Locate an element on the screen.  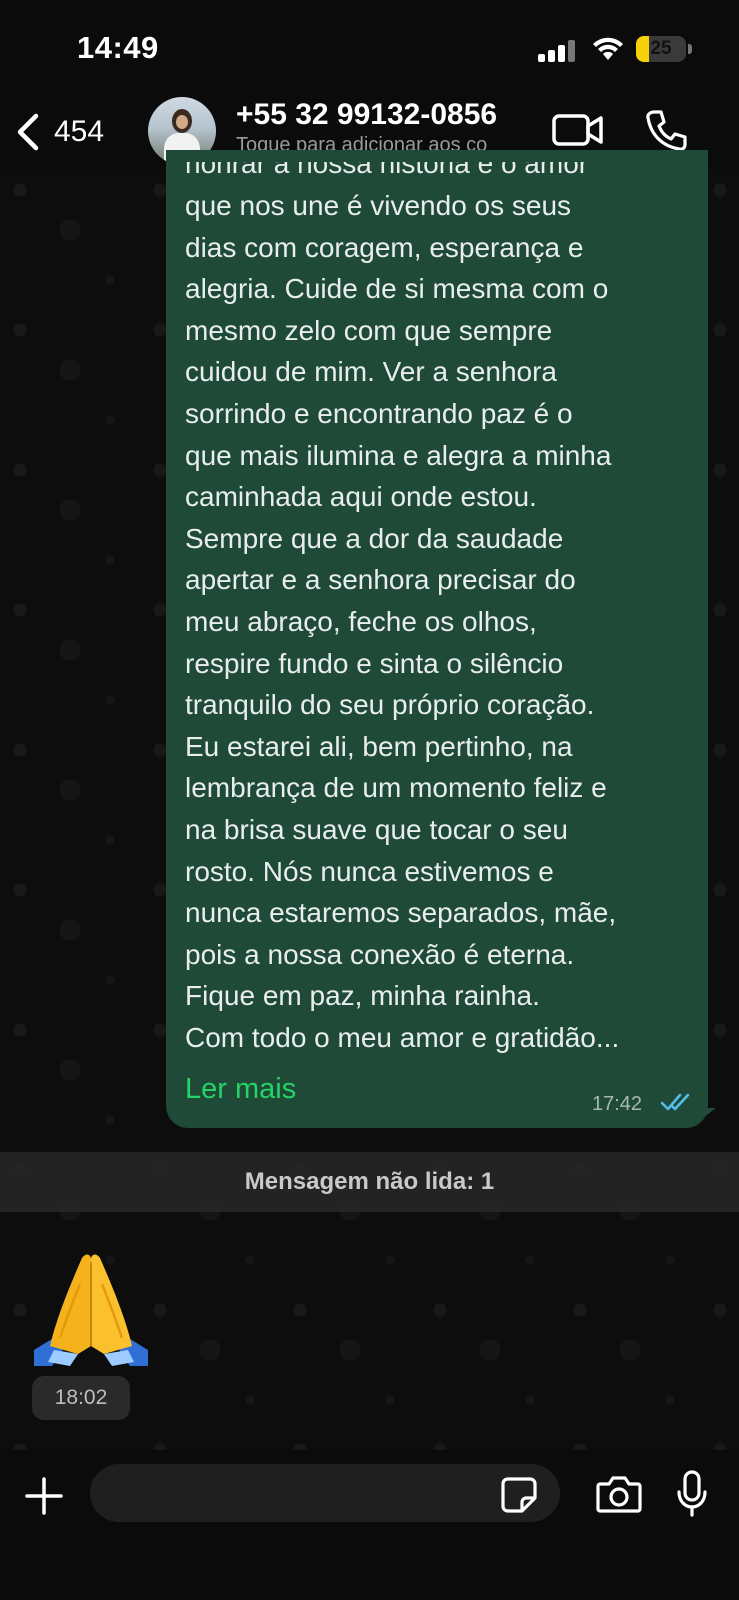
message-composer is located at coordinates (369, 1525).